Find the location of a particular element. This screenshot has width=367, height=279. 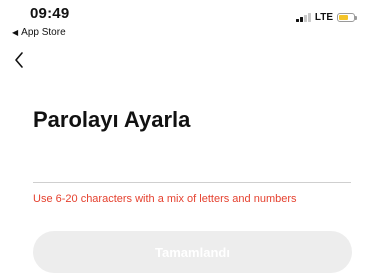

done-button: Tamamlandı is located at coordinates (192, 252).